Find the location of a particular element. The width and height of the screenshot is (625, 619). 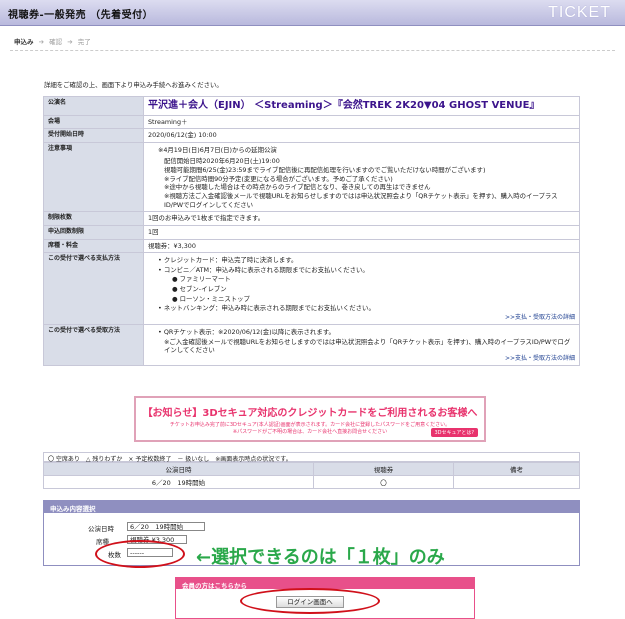

step-confirm: 確認 is located at coordinates (56, 42).